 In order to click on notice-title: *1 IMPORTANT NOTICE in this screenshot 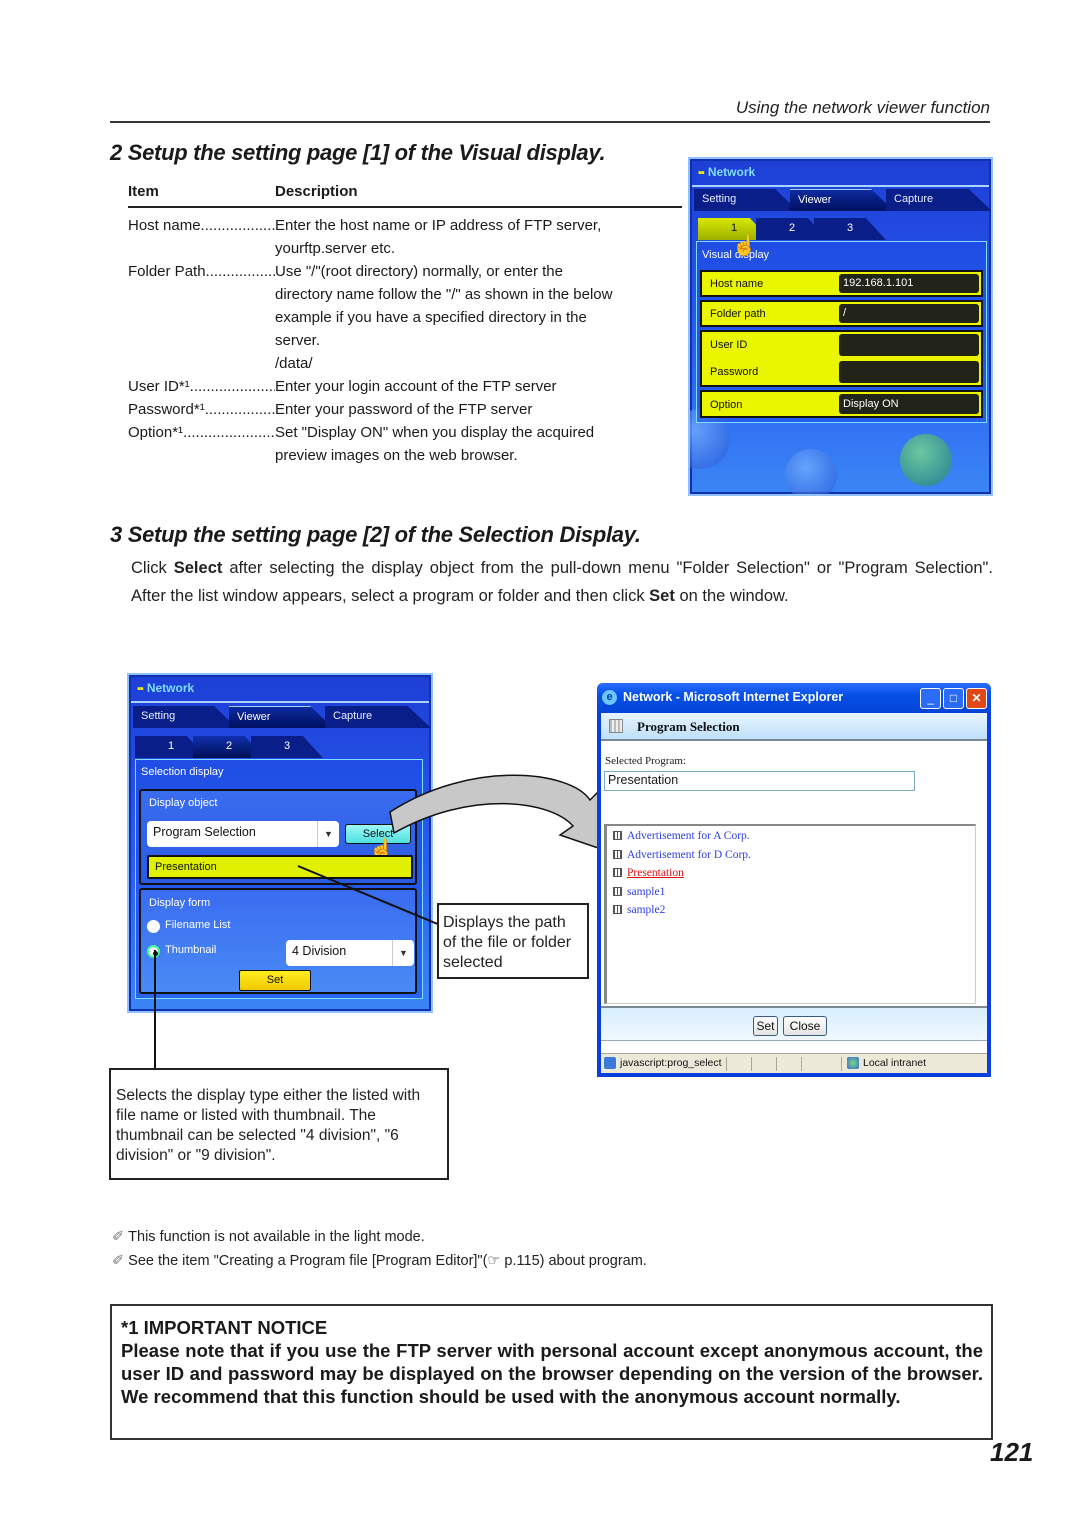, I will do `click(224, 1327)`.